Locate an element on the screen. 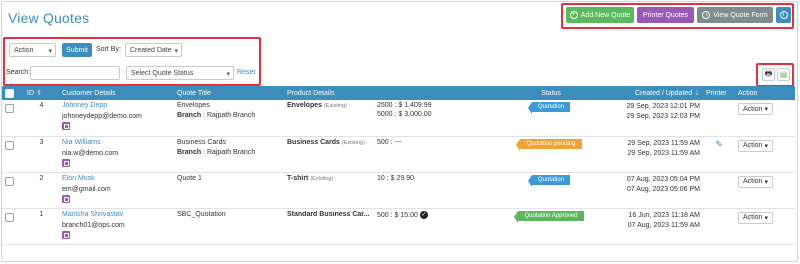  updated-date: 29 Sep, 2023 12:03 PM is located at coordinates (663, 116).